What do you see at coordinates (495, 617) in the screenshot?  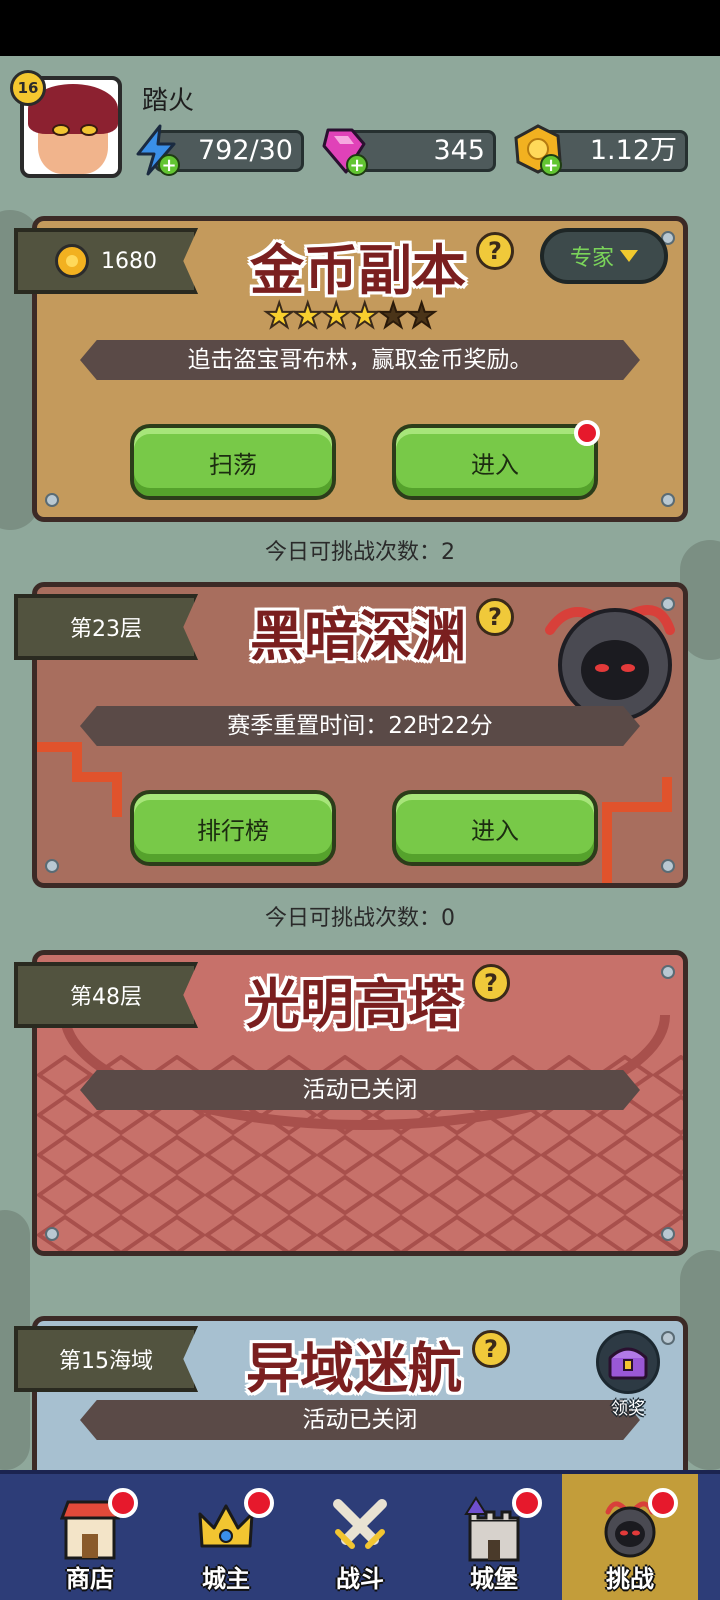 I see `abyss-help-button: ?` at bounding box center [495, 617].